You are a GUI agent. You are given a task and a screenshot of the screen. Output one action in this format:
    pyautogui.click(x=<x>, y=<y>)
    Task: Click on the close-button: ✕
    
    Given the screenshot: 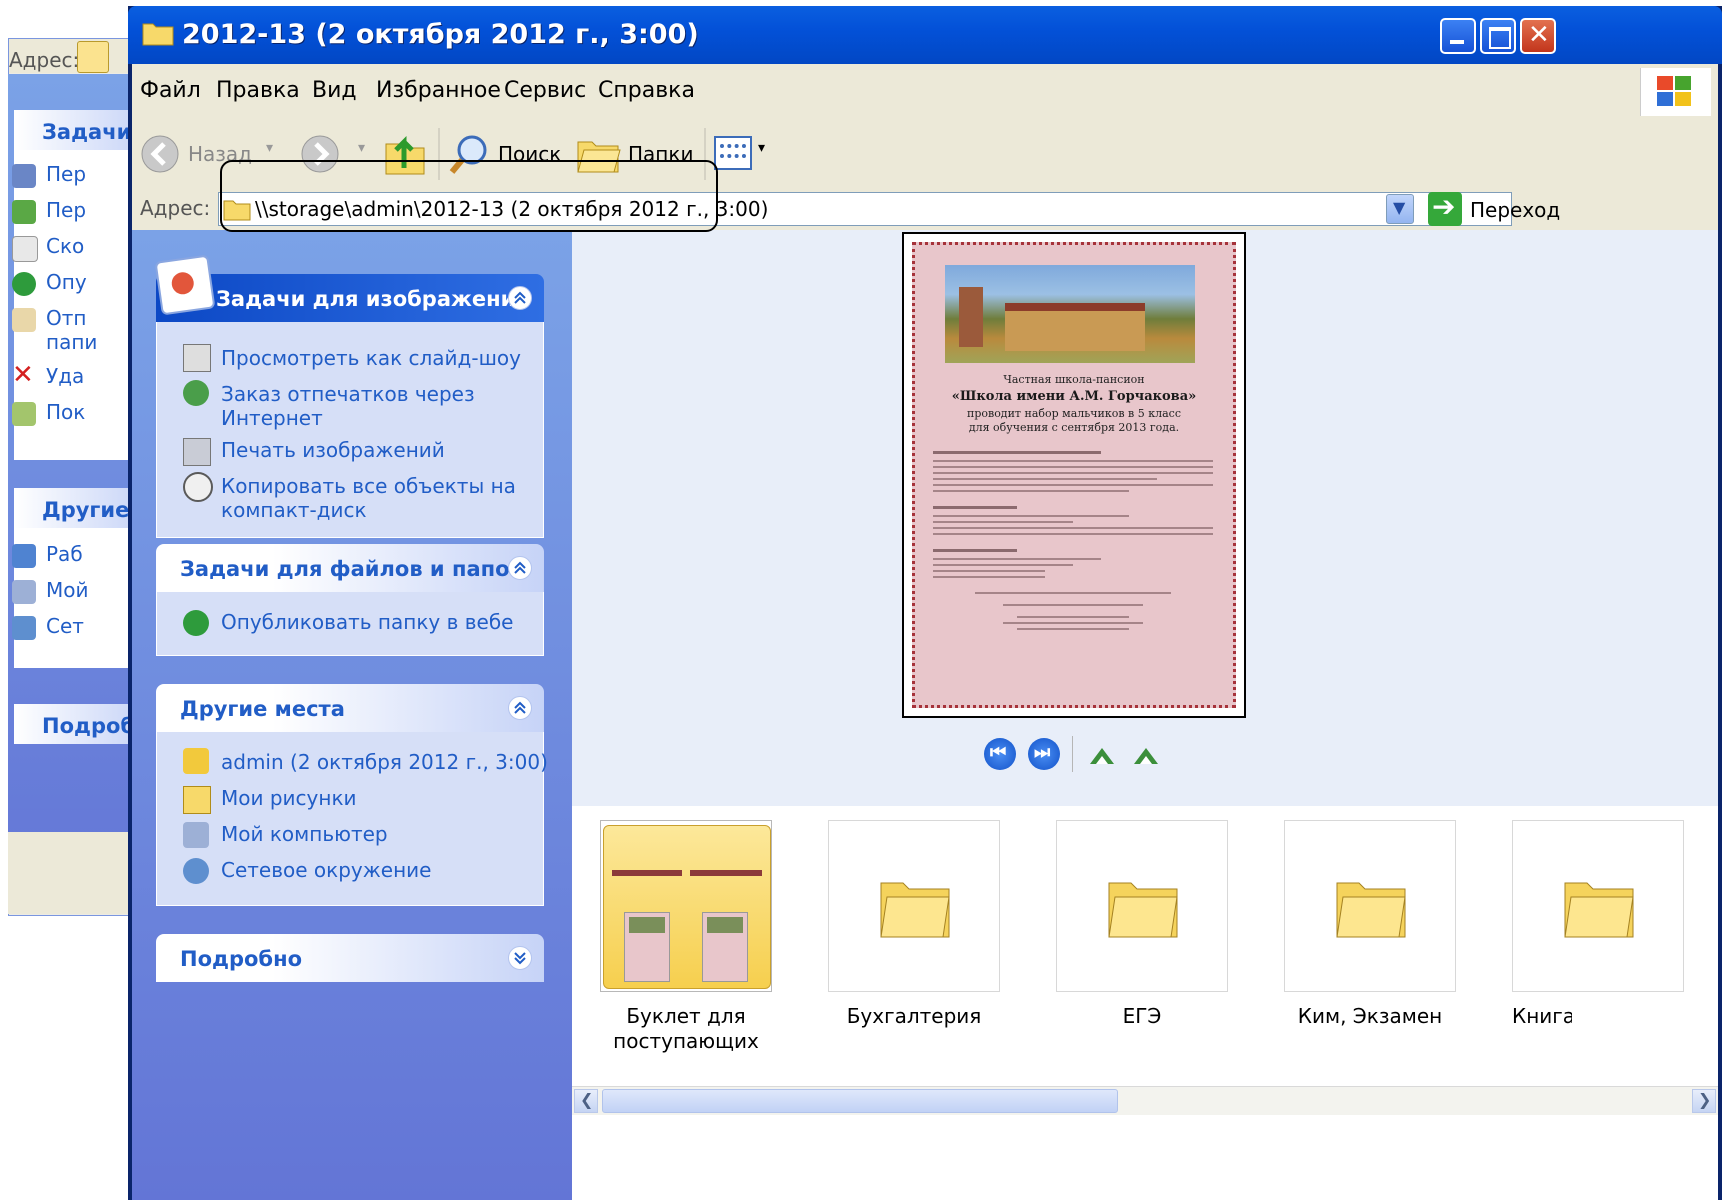 What is the action you would take?
    pyautogui.click(x=1538, y=36)
    